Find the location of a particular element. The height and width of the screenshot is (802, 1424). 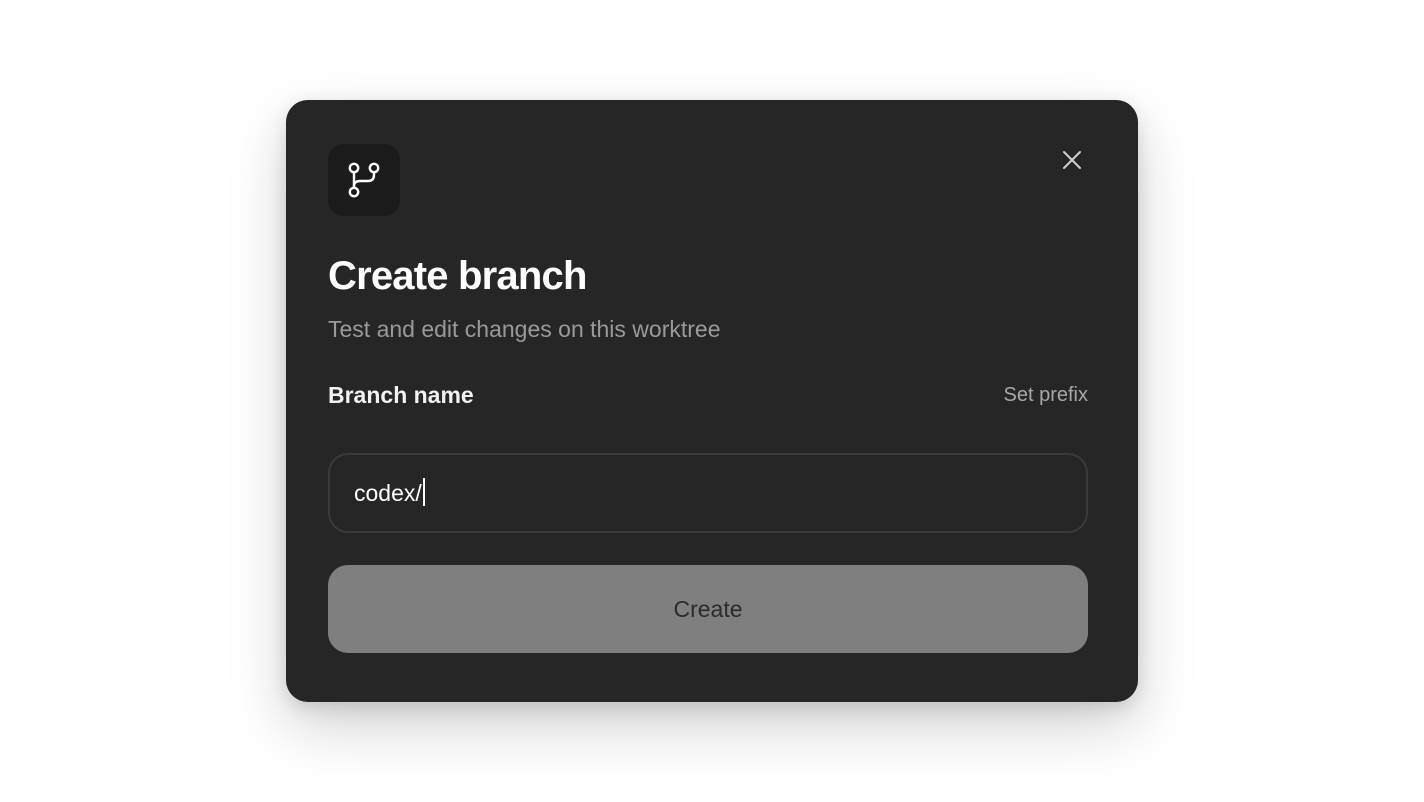

branch-name-value: codex/ is located at coordinates (388, 493).